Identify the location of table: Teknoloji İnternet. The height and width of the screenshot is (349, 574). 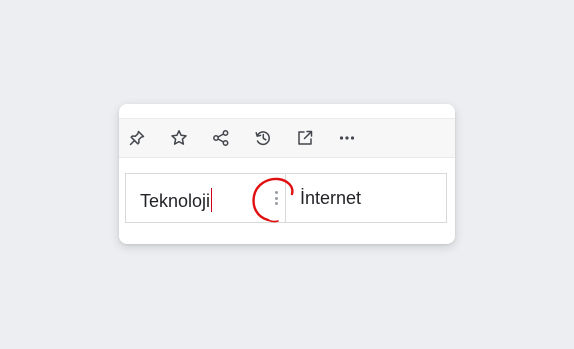
(286, 198).